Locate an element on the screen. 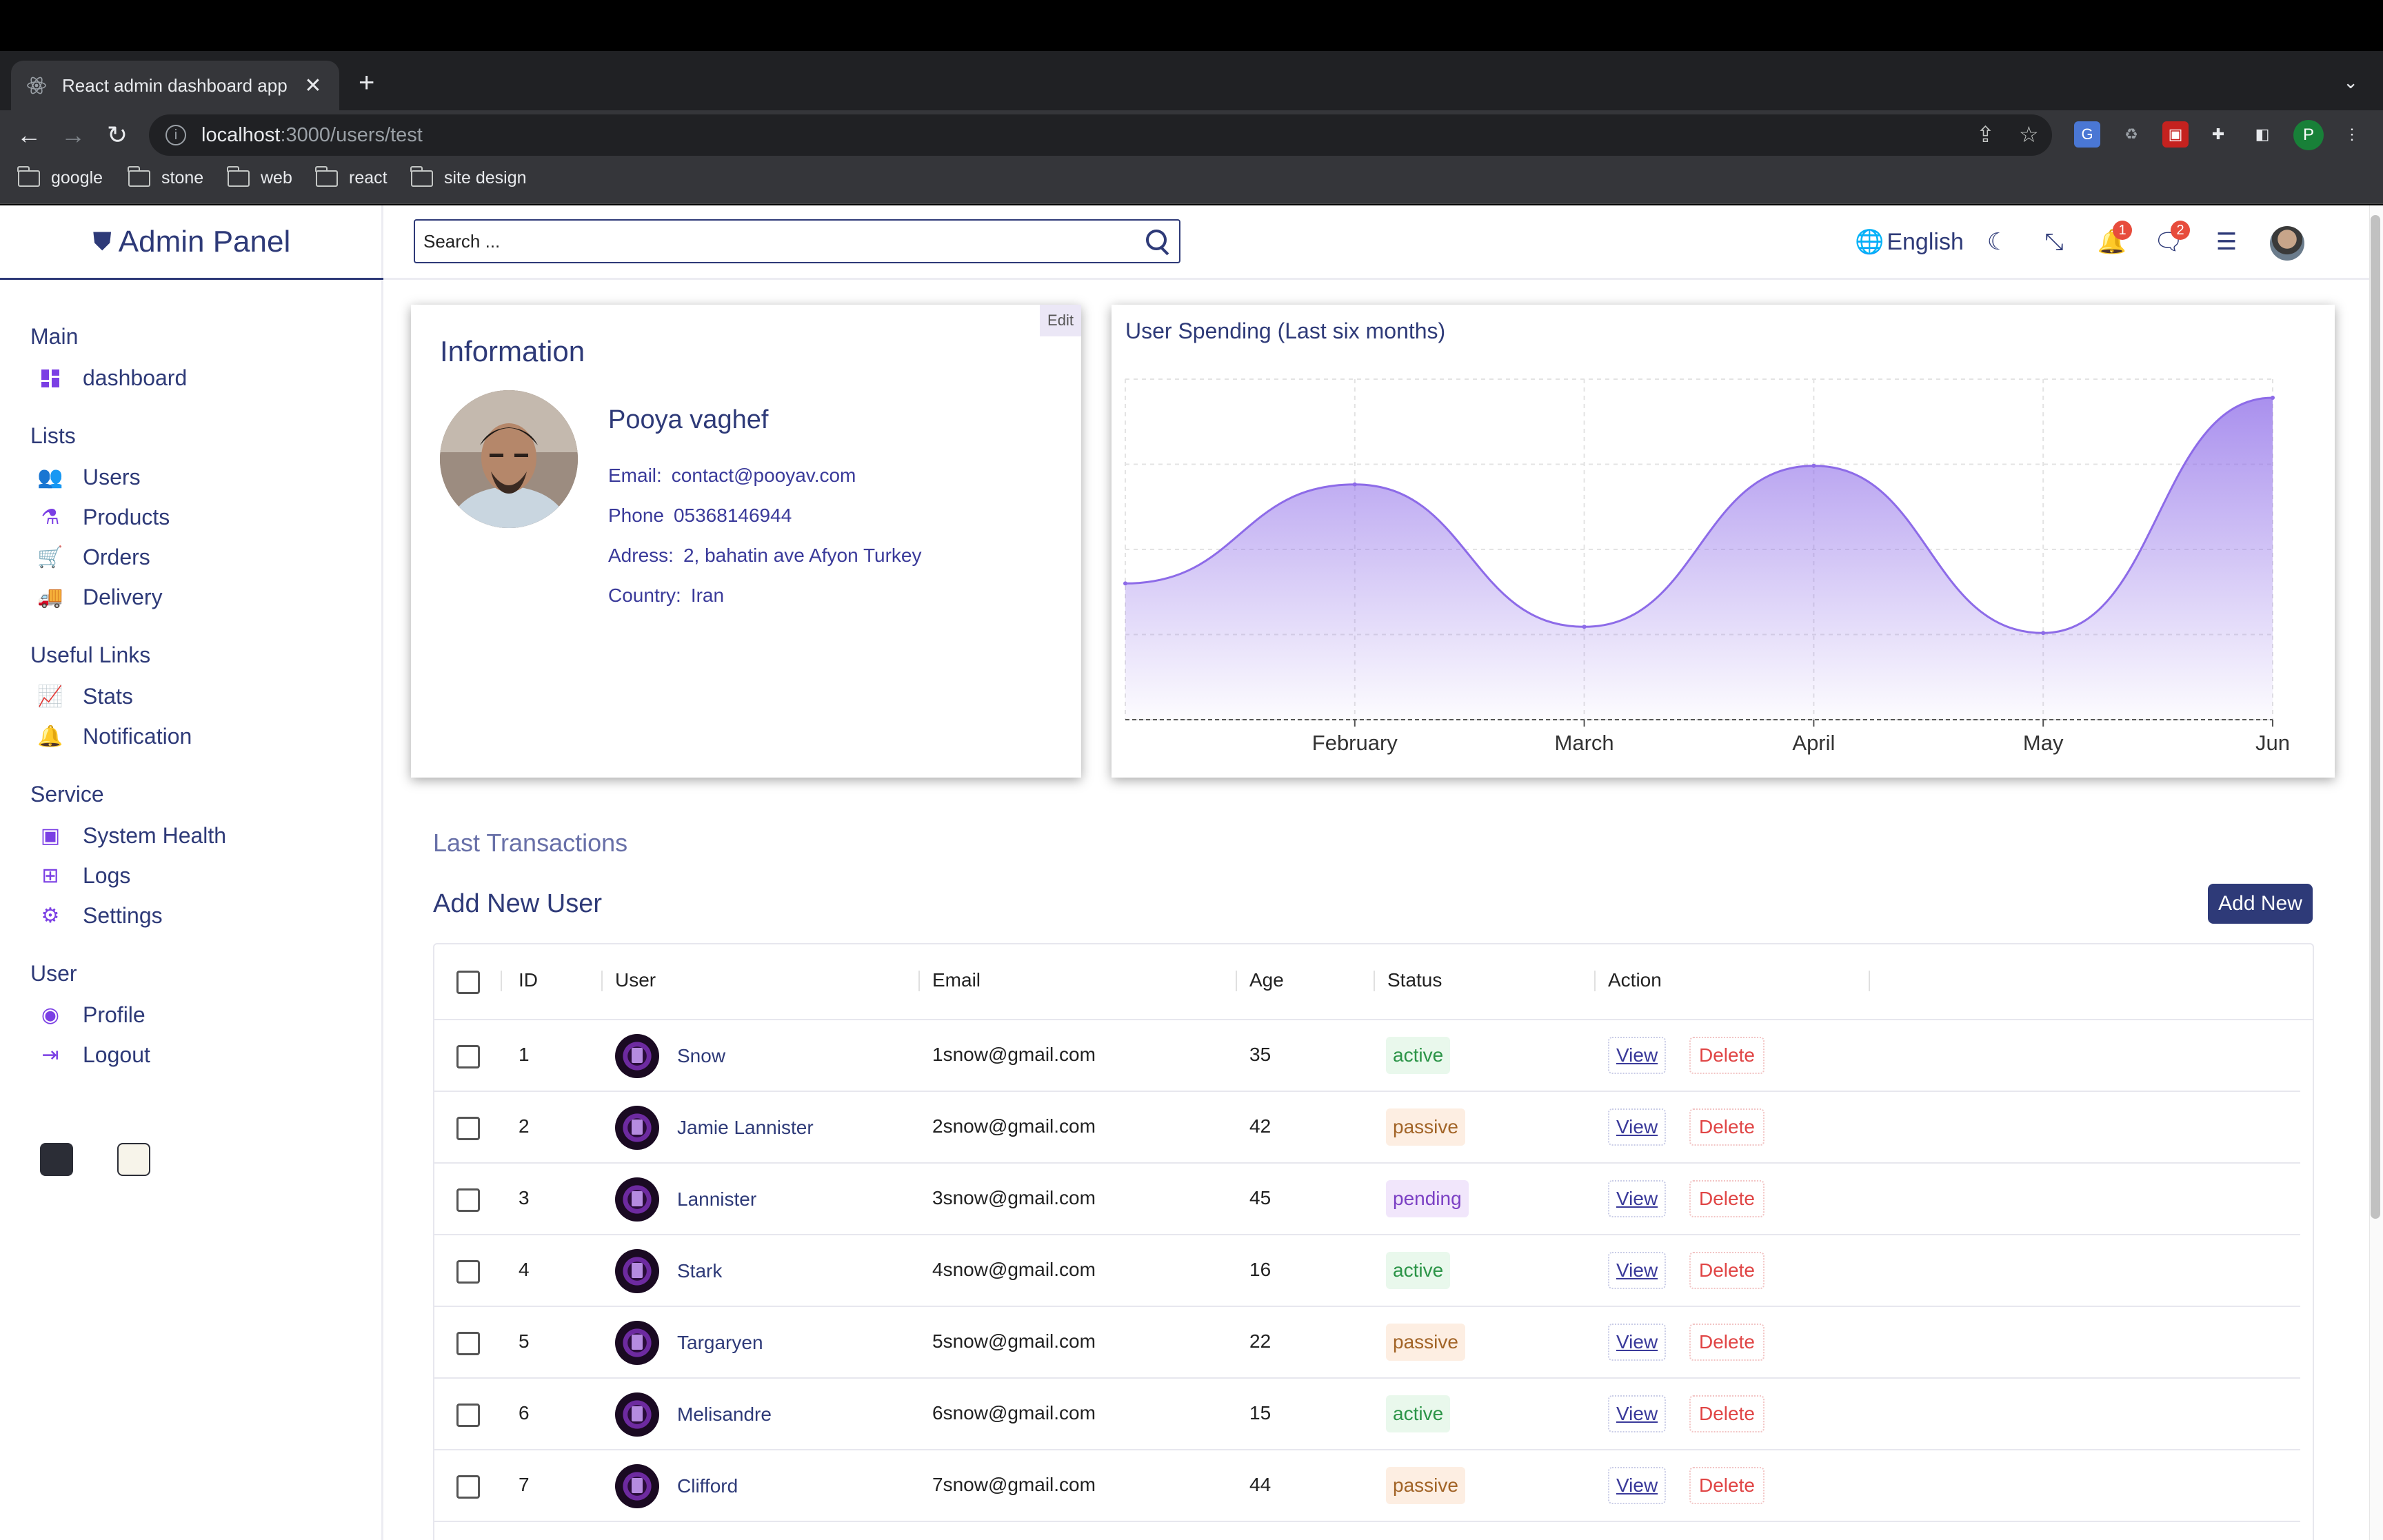 The width and height of the screenshot is (2383, 1540). sidebar-item-settings: ⚙ Settings is located at coordinates (100, 916).